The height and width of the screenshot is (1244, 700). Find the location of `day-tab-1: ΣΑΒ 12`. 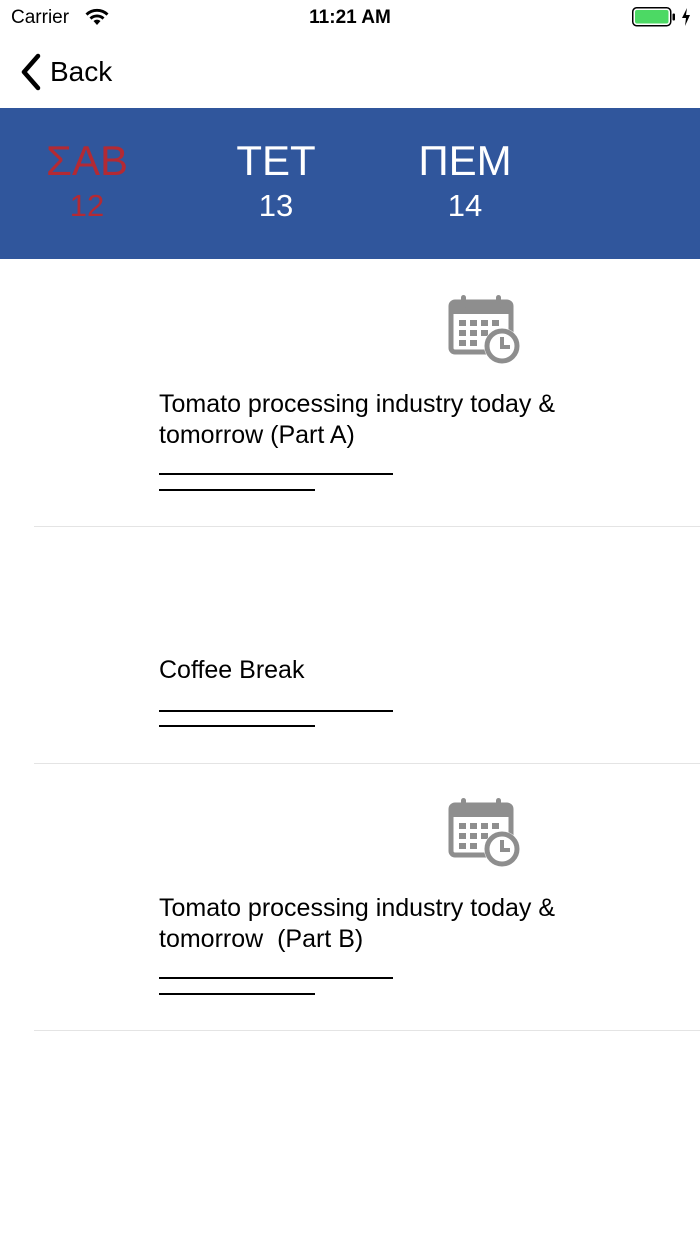

day-tab-1: ΣΑΒ 12 is located at coordinates (91, 180).